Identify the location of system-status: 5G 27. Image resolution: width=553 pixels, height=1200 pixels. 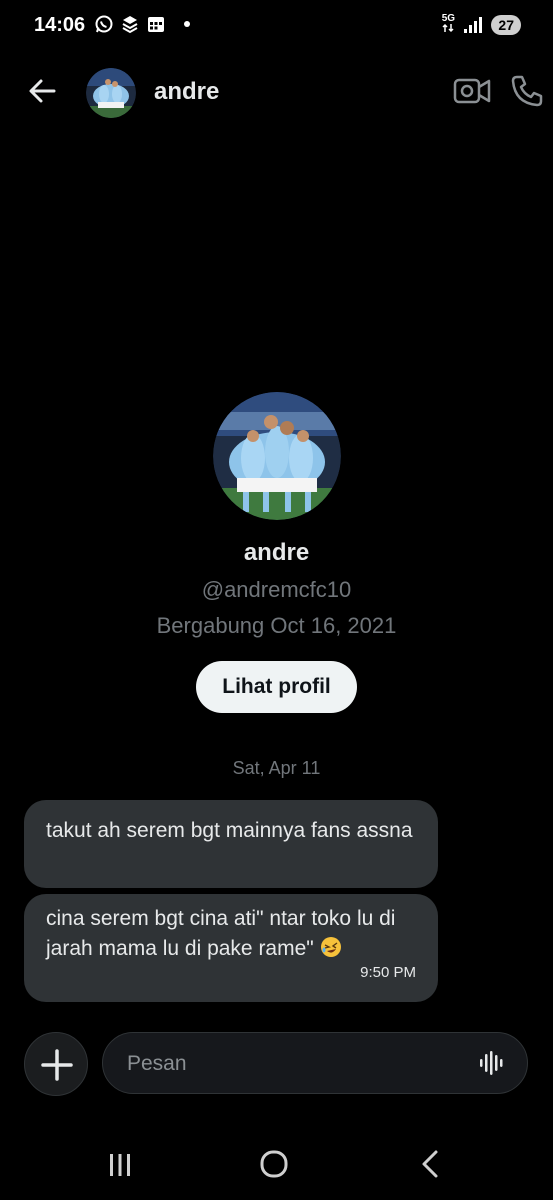
(481, 24).